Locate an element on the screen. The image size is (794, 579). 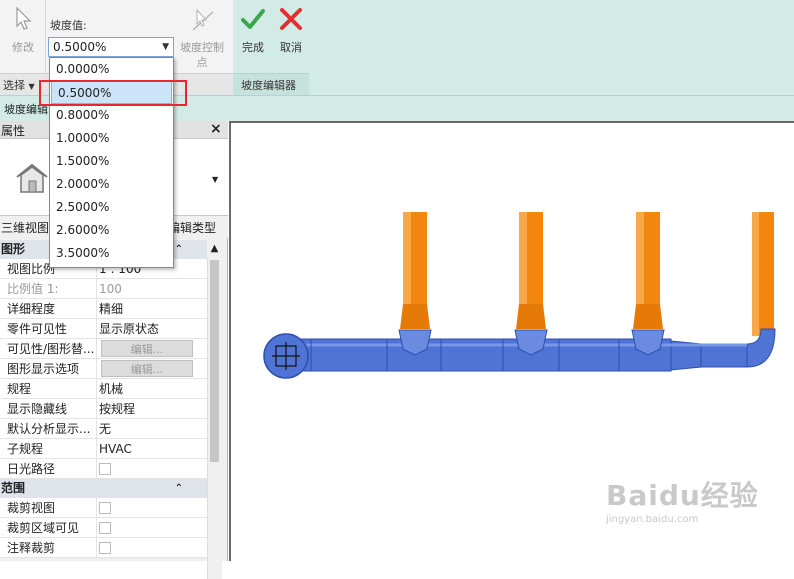
property-name: 零件可见性 is located at coordinates (37, 329).